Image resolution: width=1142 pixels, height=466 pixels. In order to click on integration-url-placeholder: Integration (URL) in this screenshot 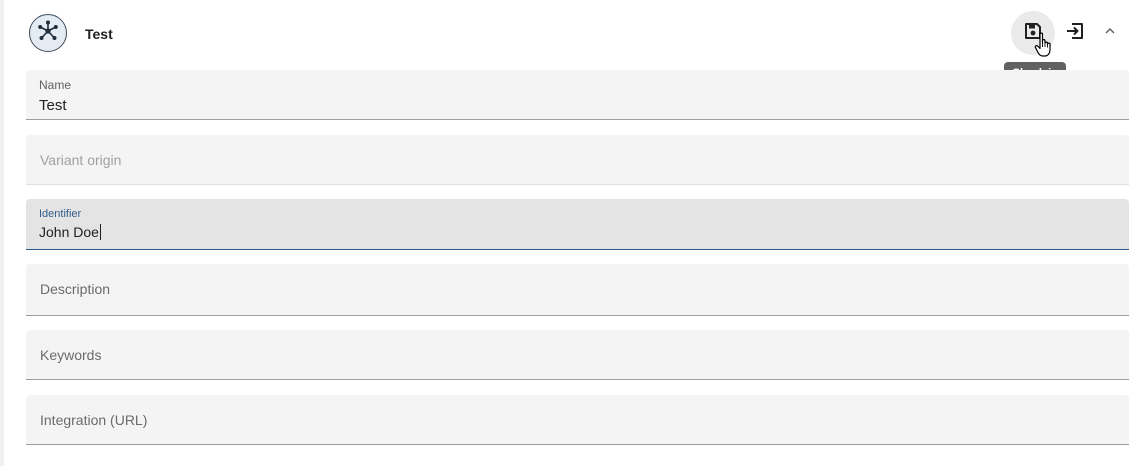, I will do `click(94, 420)`.